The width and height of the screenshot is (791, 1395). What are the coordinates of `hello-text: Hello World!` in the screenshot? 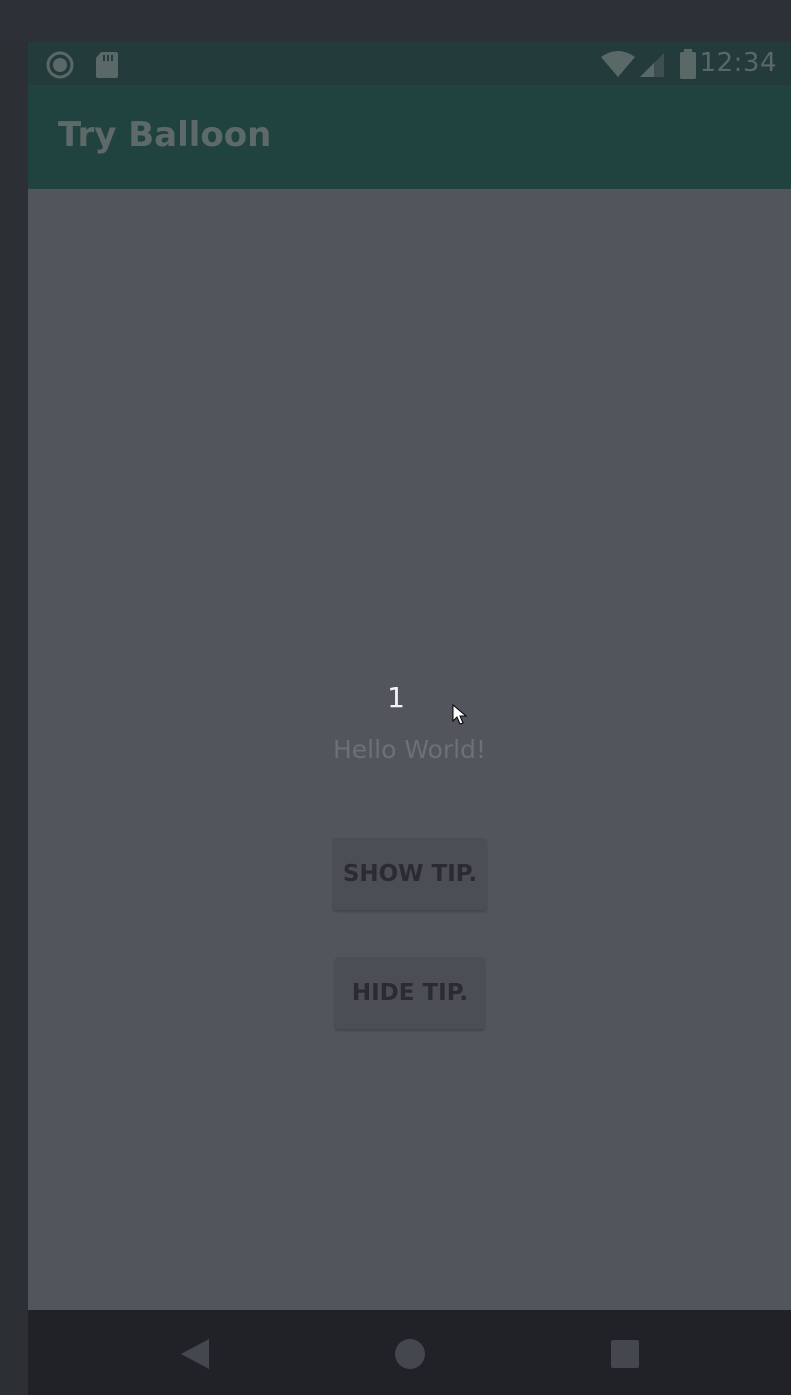 It's located at (409, 749).